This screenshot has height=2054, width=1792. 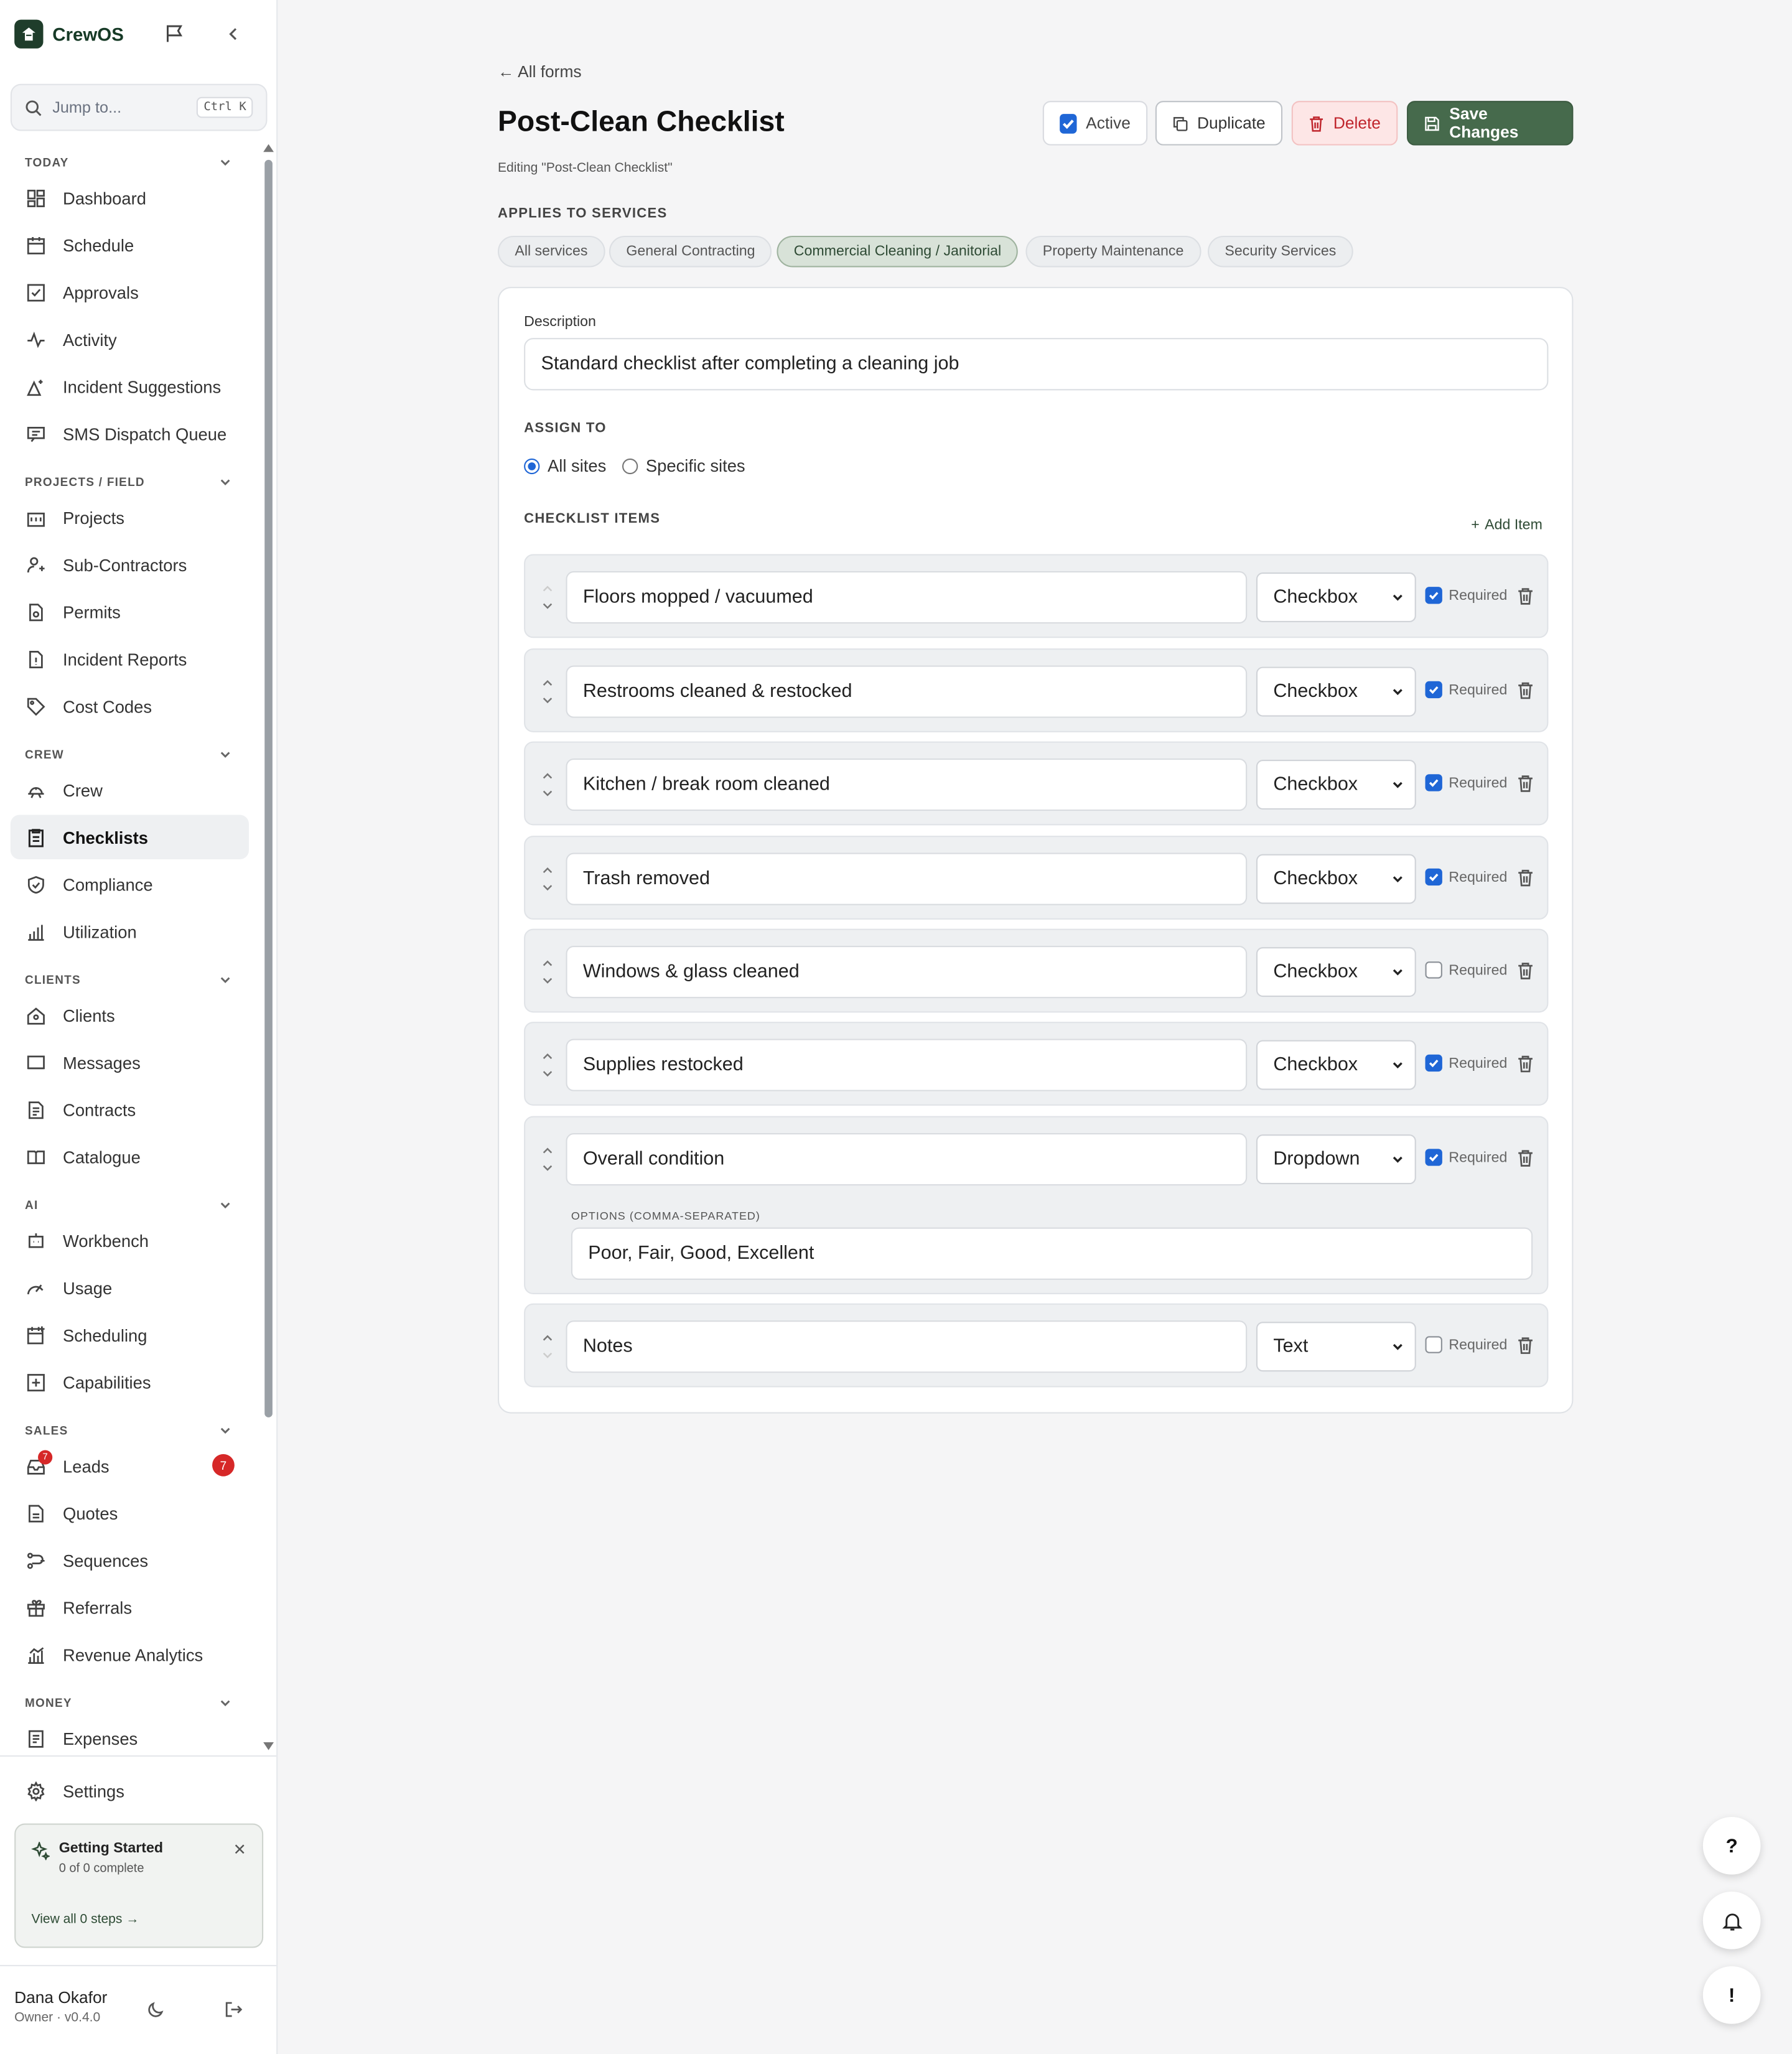 I want to click on assign-specific-sites-option: Specific sites, so click(x=683, y=465).